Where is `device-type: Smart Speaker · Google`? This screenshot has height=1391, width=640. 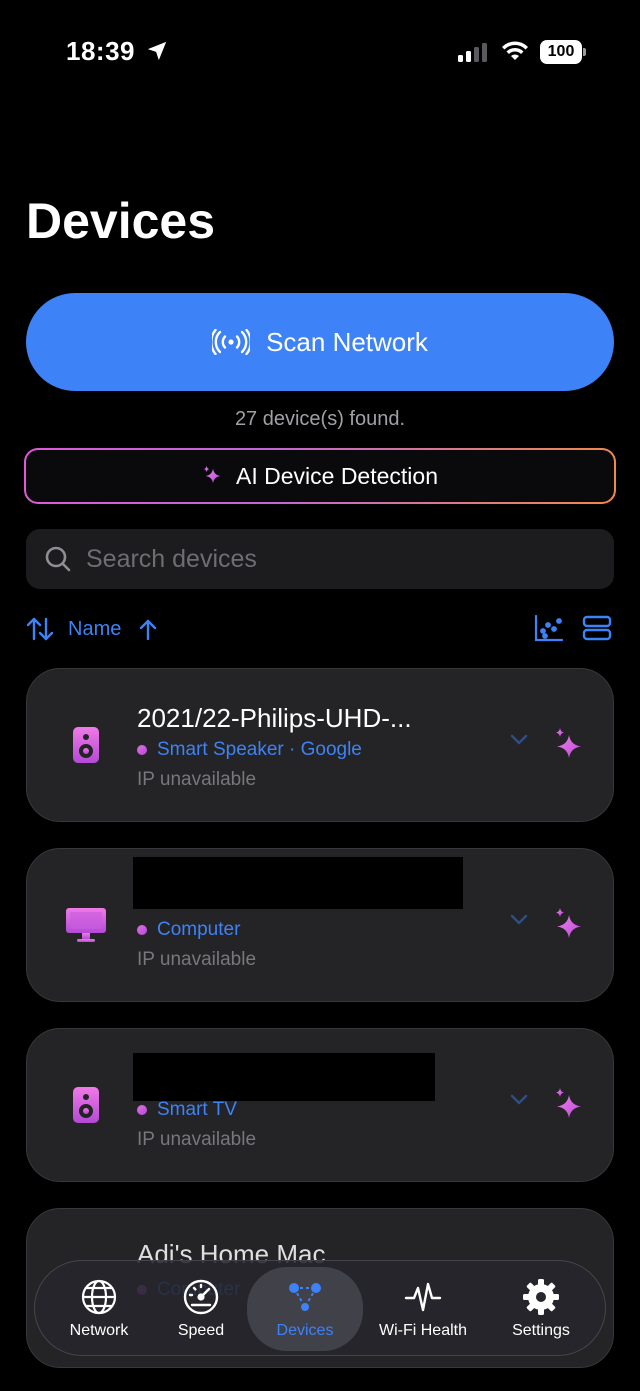 device-type: Smart Speaker · Google is located at coordinates (259, 749).